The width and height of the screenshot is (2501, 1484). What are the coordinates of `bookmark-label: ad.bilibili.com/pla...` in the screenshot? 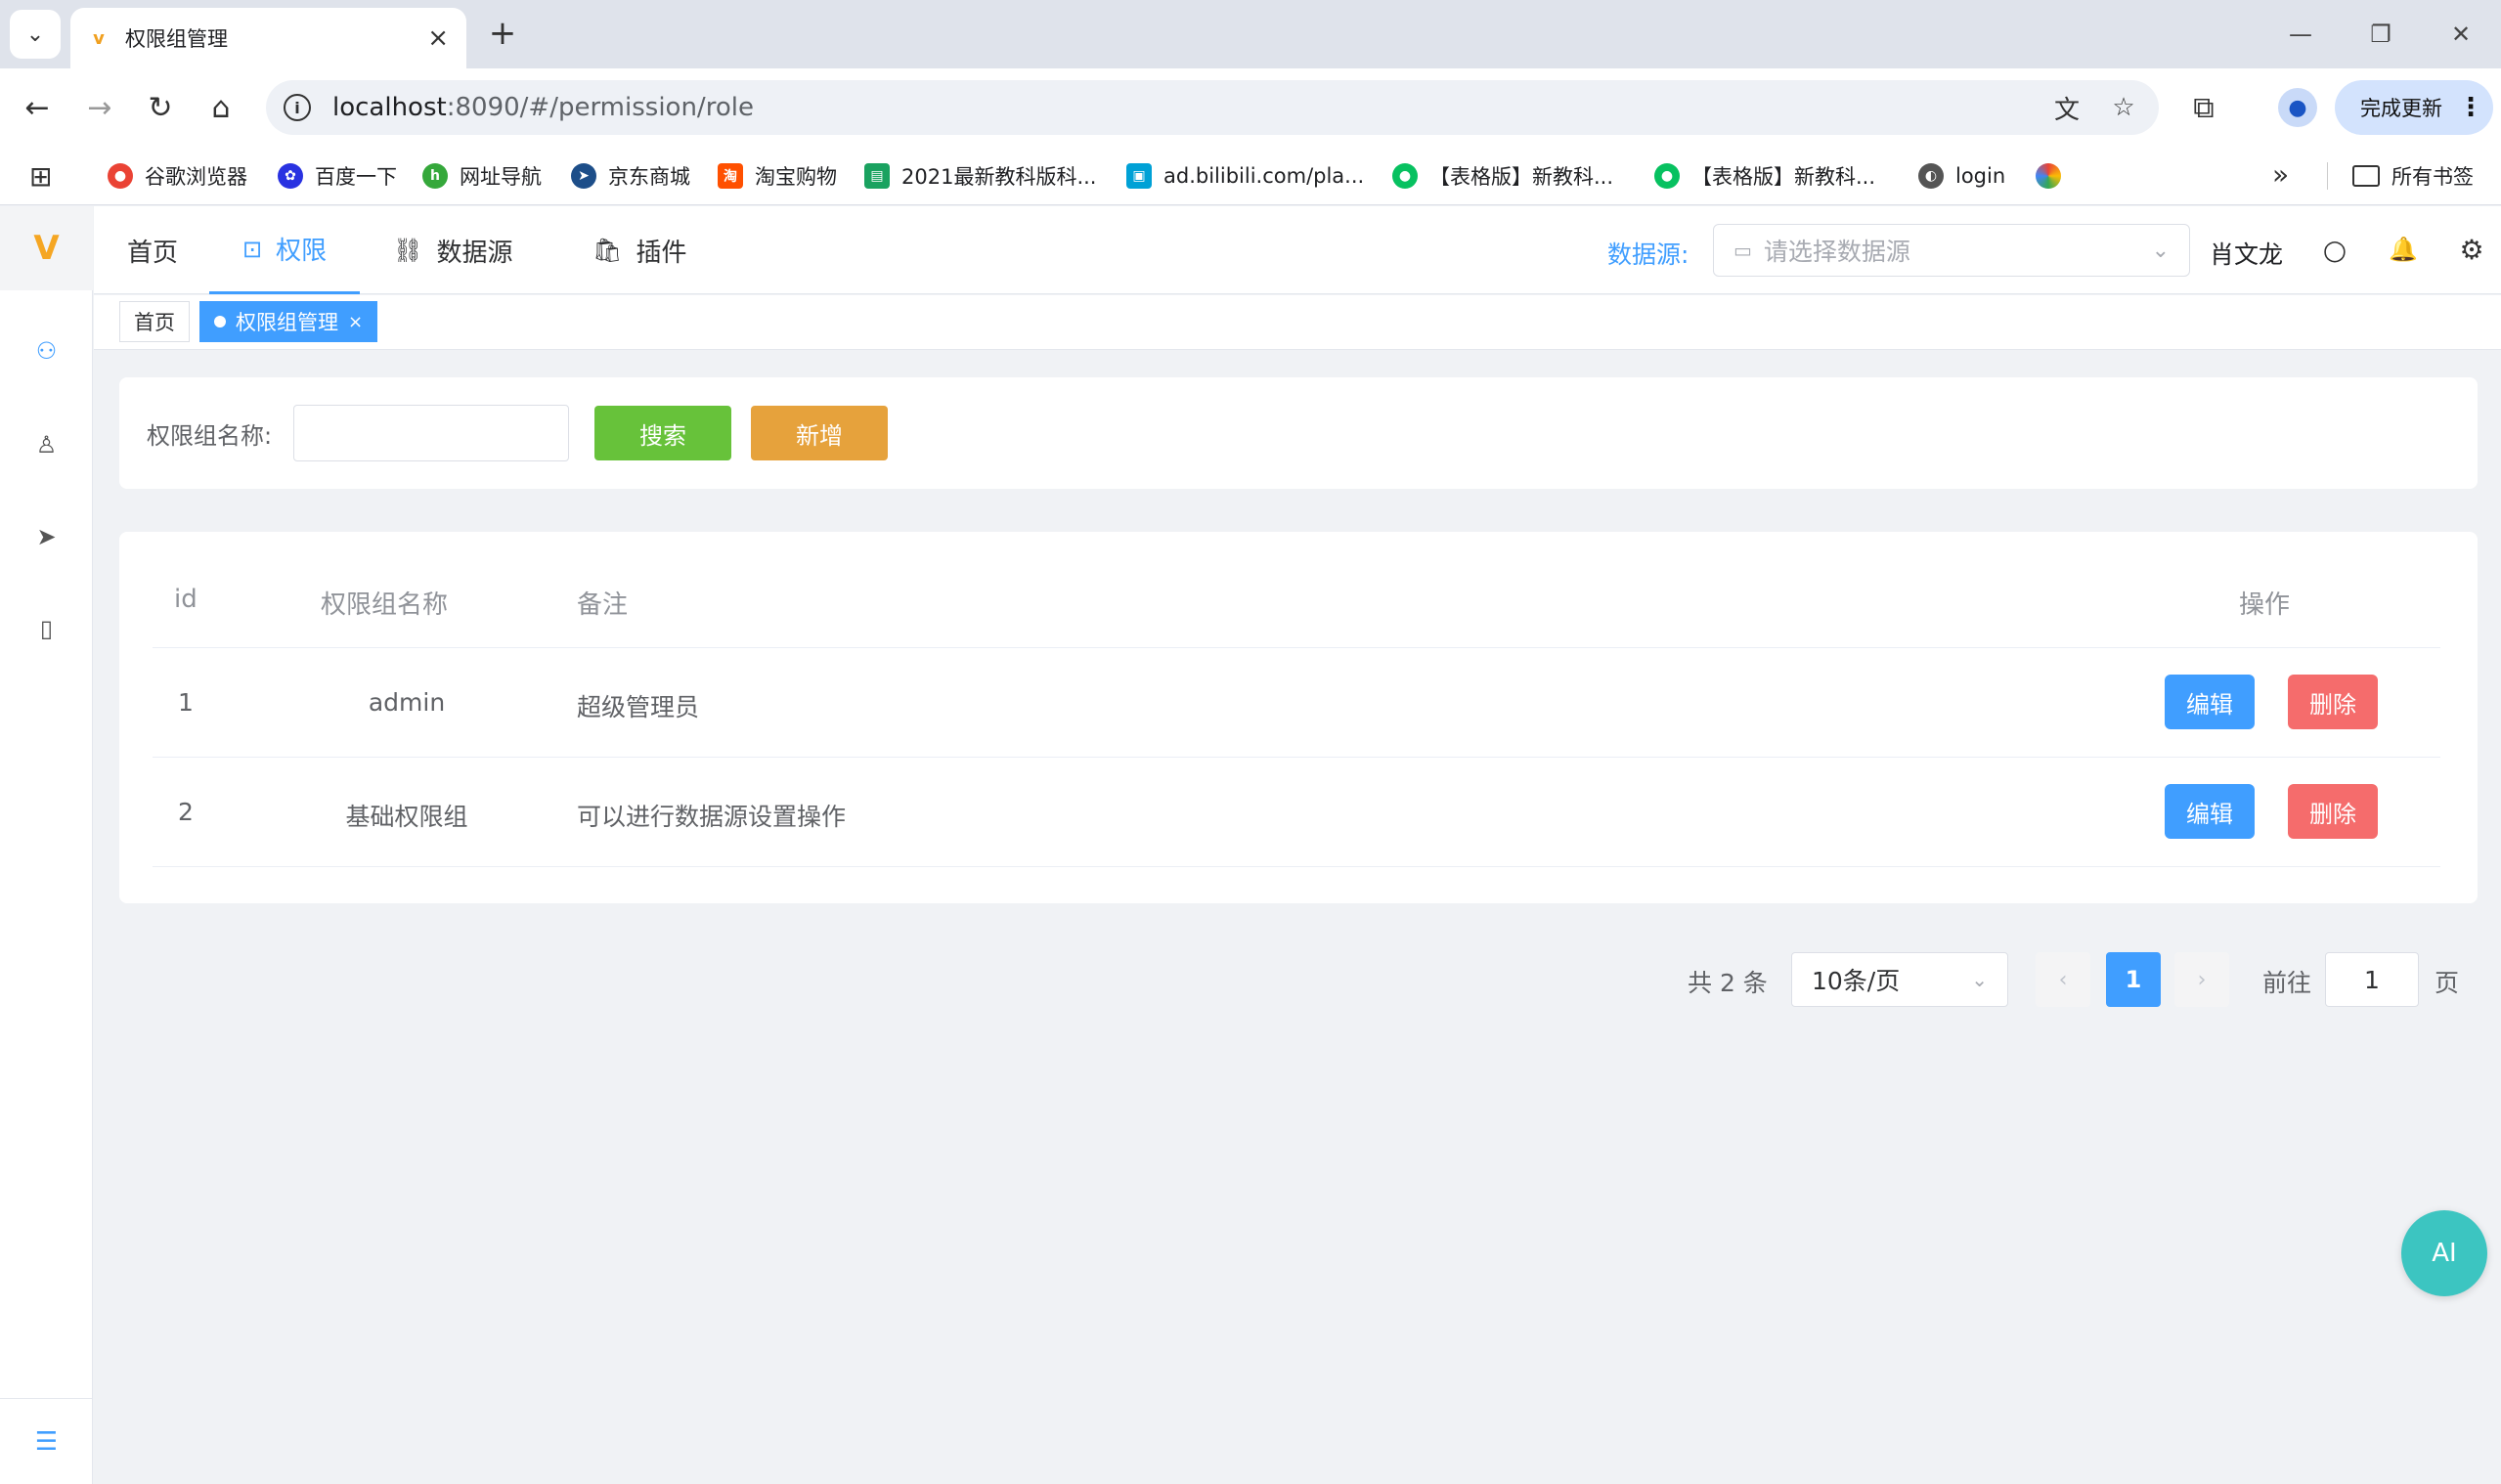 It's located at (1264, 176).